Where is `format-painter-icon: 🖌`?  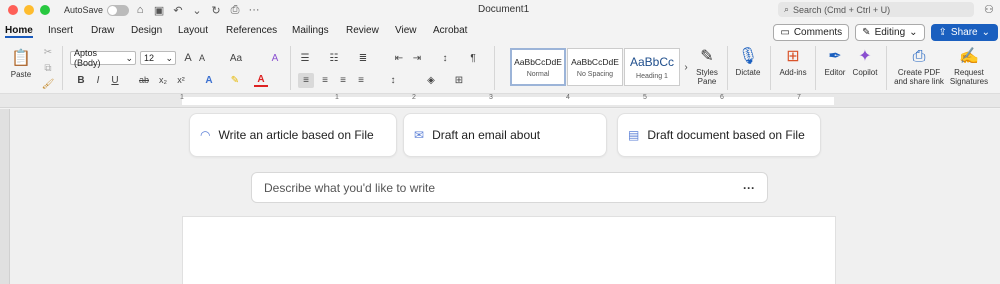 format-painter-icon: 🖌 is located at coordinates (48, 84).